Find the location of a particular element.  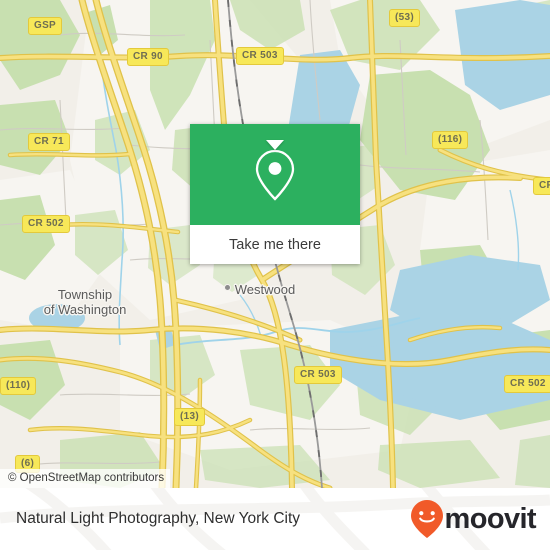

road-shield: (13) is located at coordinates (189, 417).